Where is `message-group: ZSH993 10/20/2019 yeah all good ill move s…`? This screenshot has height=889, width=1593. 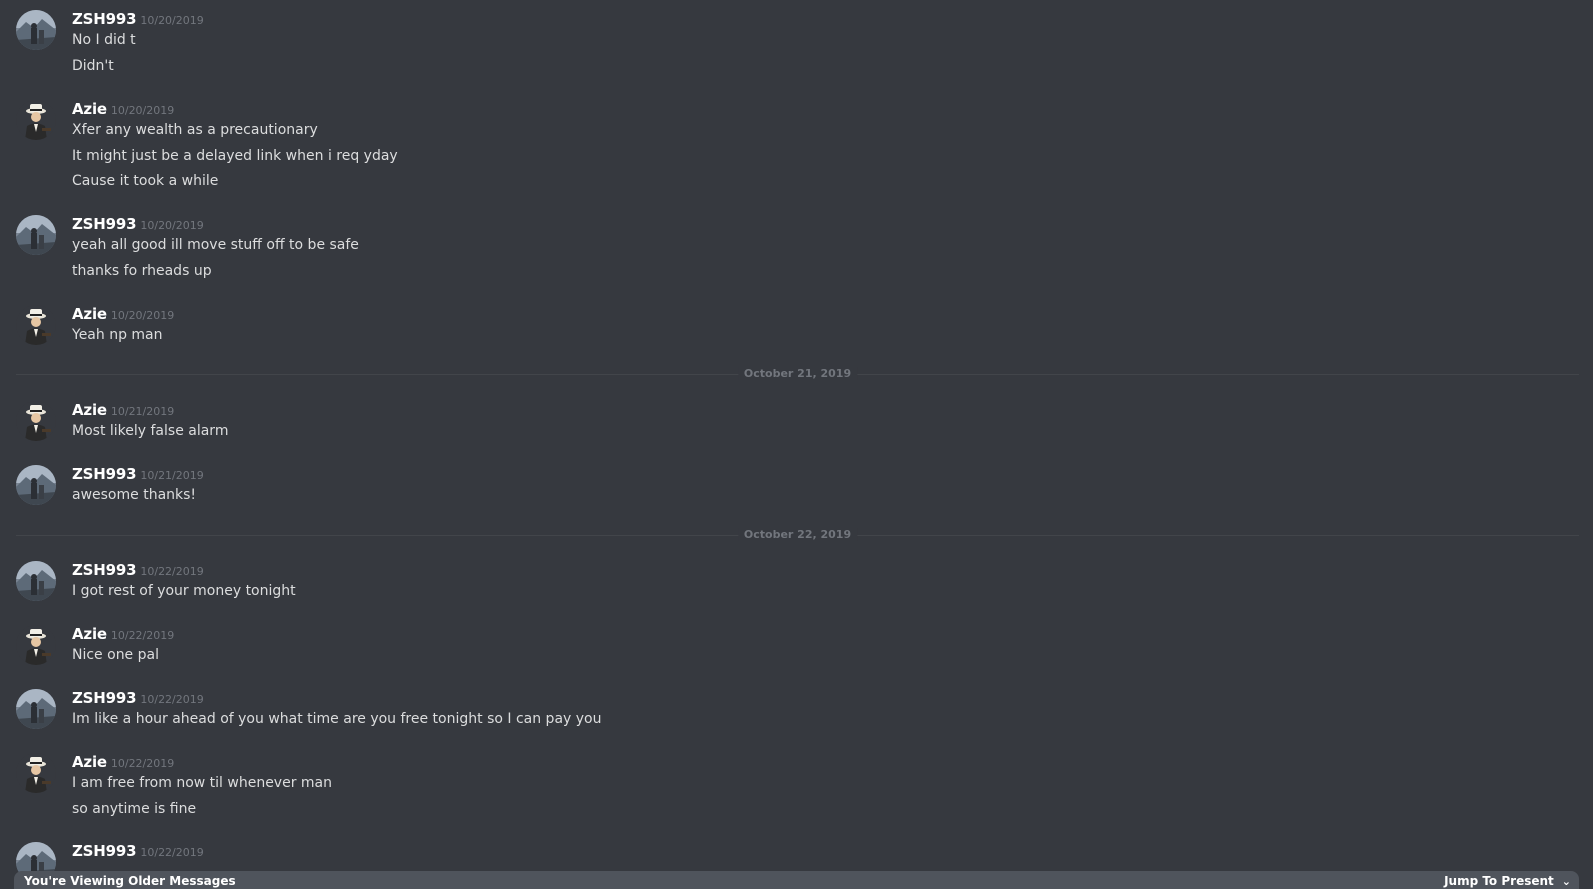
message-group: ZSH993 10/20/2019 yeah all good ill move s… is located at coordinates (796, 246).